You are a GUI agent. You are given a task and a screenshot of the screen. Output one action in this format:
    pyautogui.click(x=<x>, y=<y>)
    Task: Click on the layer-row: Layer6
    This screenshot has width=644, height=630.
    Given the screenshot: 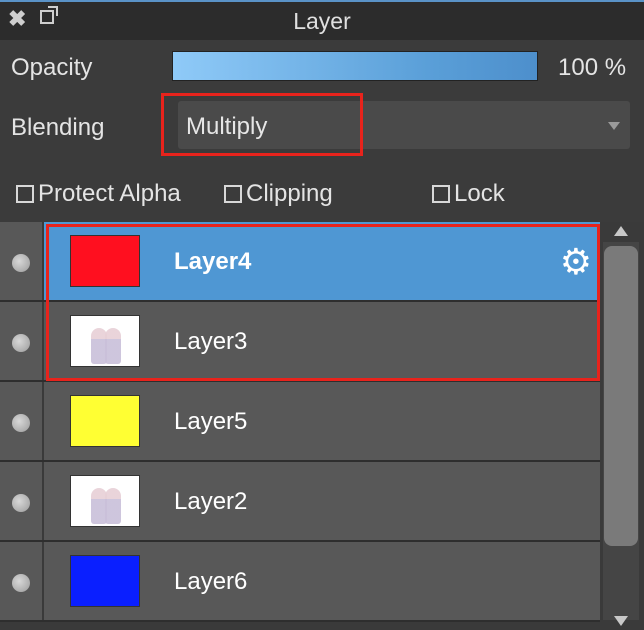 What is the action you would take?
    pyautogui.click(x=300, y=582)
    